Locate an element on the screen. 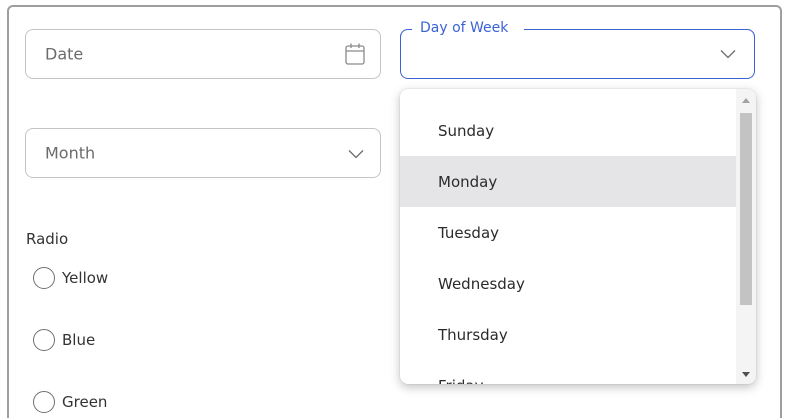  calendar-icon is located at coordinates (355, 54).